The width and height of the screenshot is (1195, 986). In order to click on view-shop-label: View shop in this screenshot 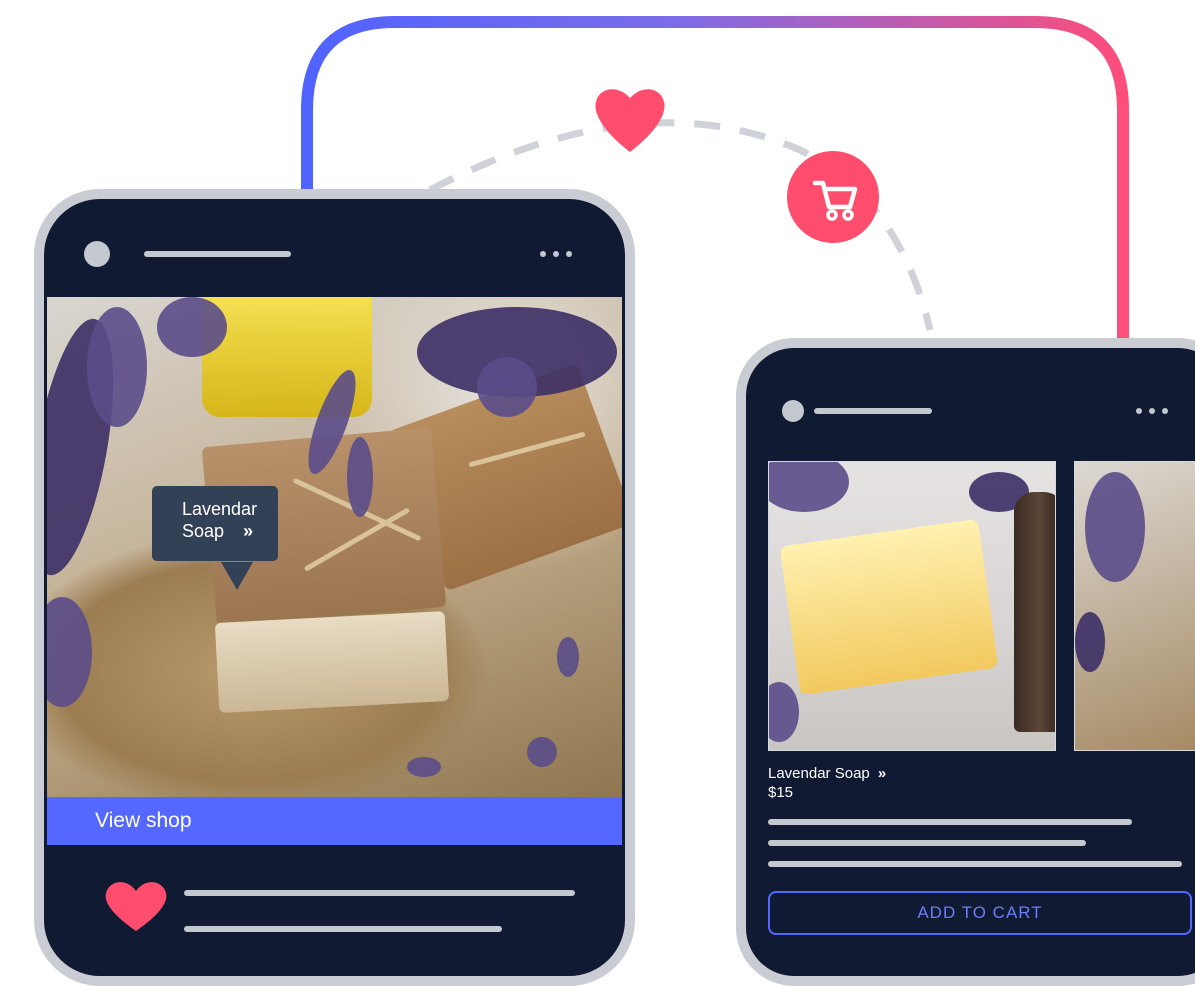, I will do `click(143, 820)`.